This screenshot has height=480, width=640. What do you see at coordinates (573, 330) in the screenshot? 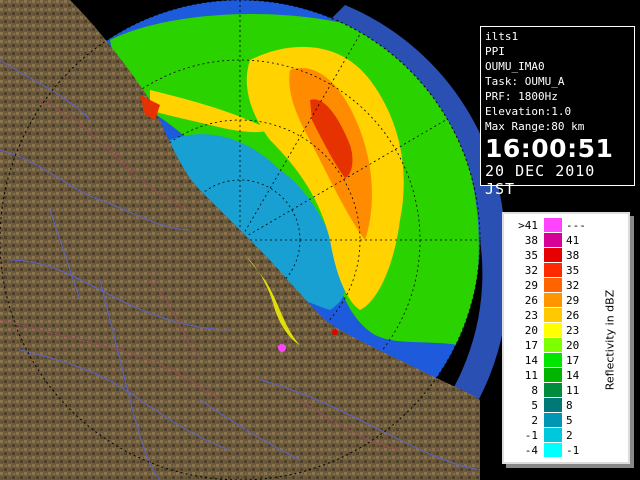
I see `legend-row-high: 23` at bounding box center [573, 330].